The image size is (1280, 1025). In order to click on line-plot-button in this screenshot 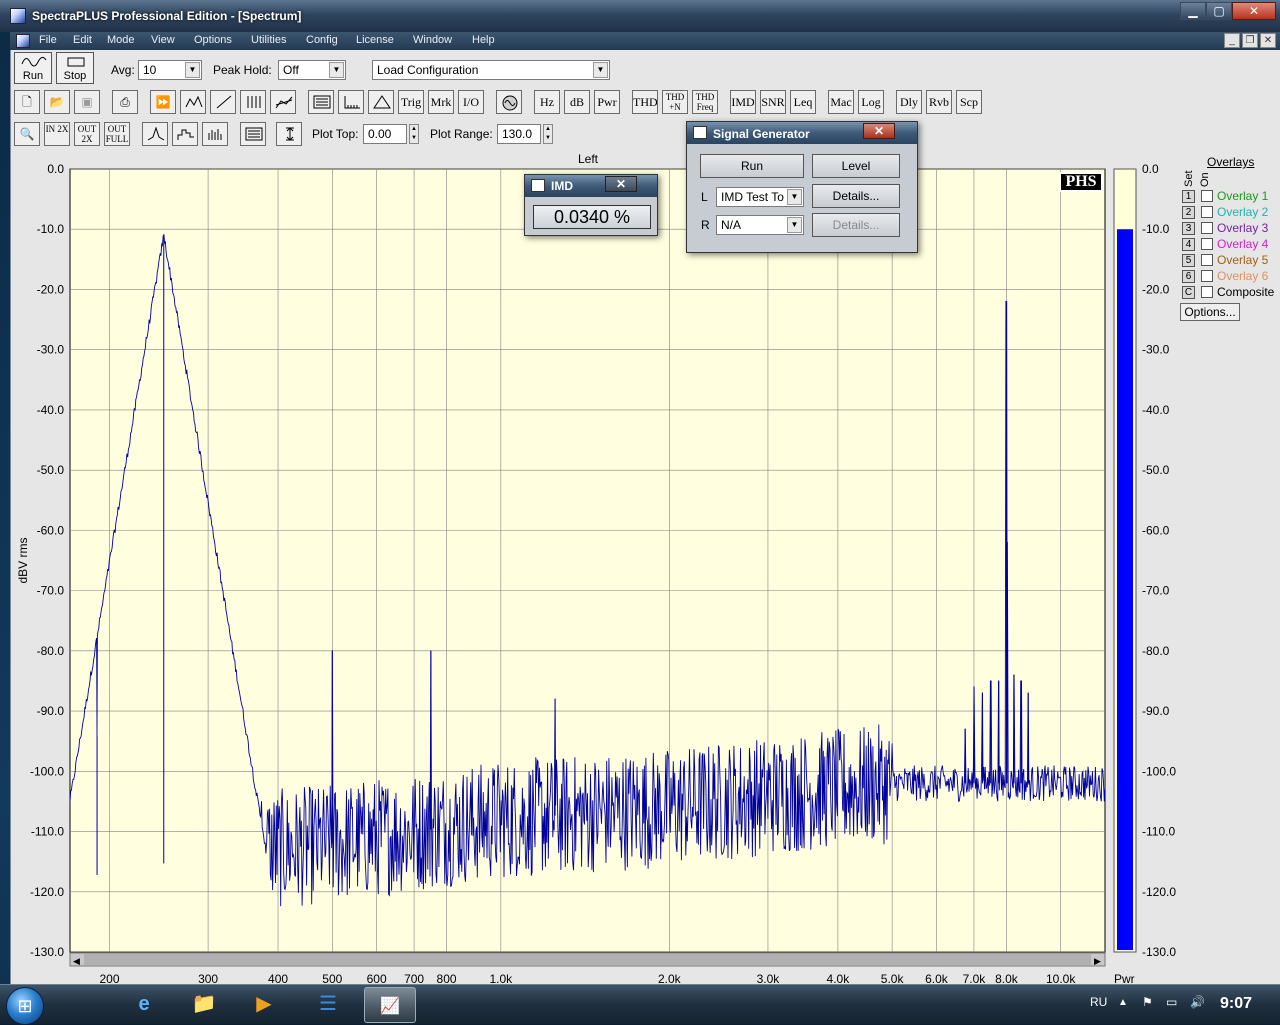, I will do `click(155, 134)`.